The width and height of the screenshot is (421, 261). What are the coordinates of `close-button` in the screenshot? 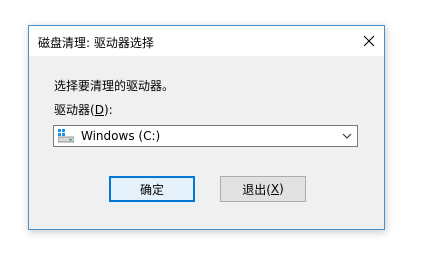 It's located at (369, 41).